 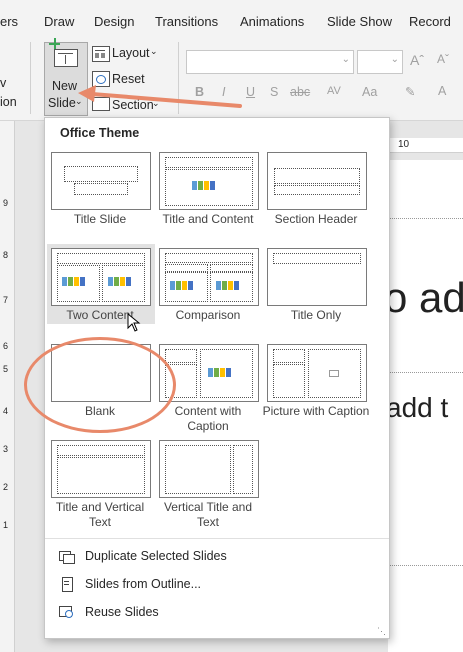 I want to click on tab-slide-show: Slide Show, so click(x=359, y=21).